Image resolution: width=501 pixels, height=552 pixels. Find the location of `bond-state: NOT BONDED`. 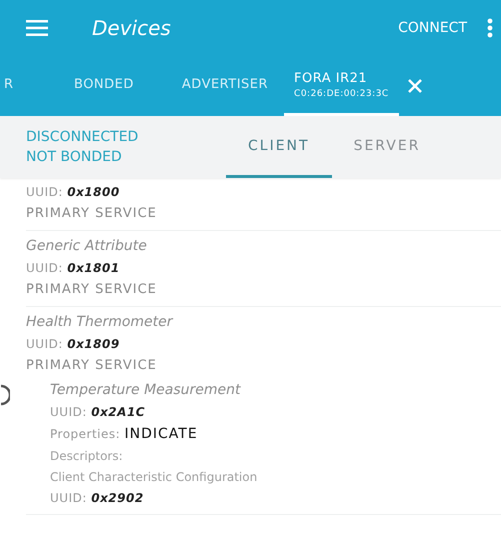

bond-state: NOT BONDED is located at coordinates (74, 157).